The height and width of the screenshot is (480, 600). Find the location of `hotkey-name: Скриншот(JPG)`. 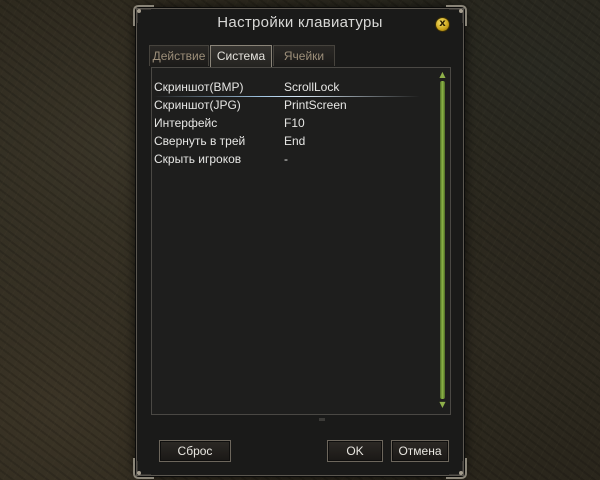

hotkey-name: Скриншот(JPG) is located at coordinates (197, 105).